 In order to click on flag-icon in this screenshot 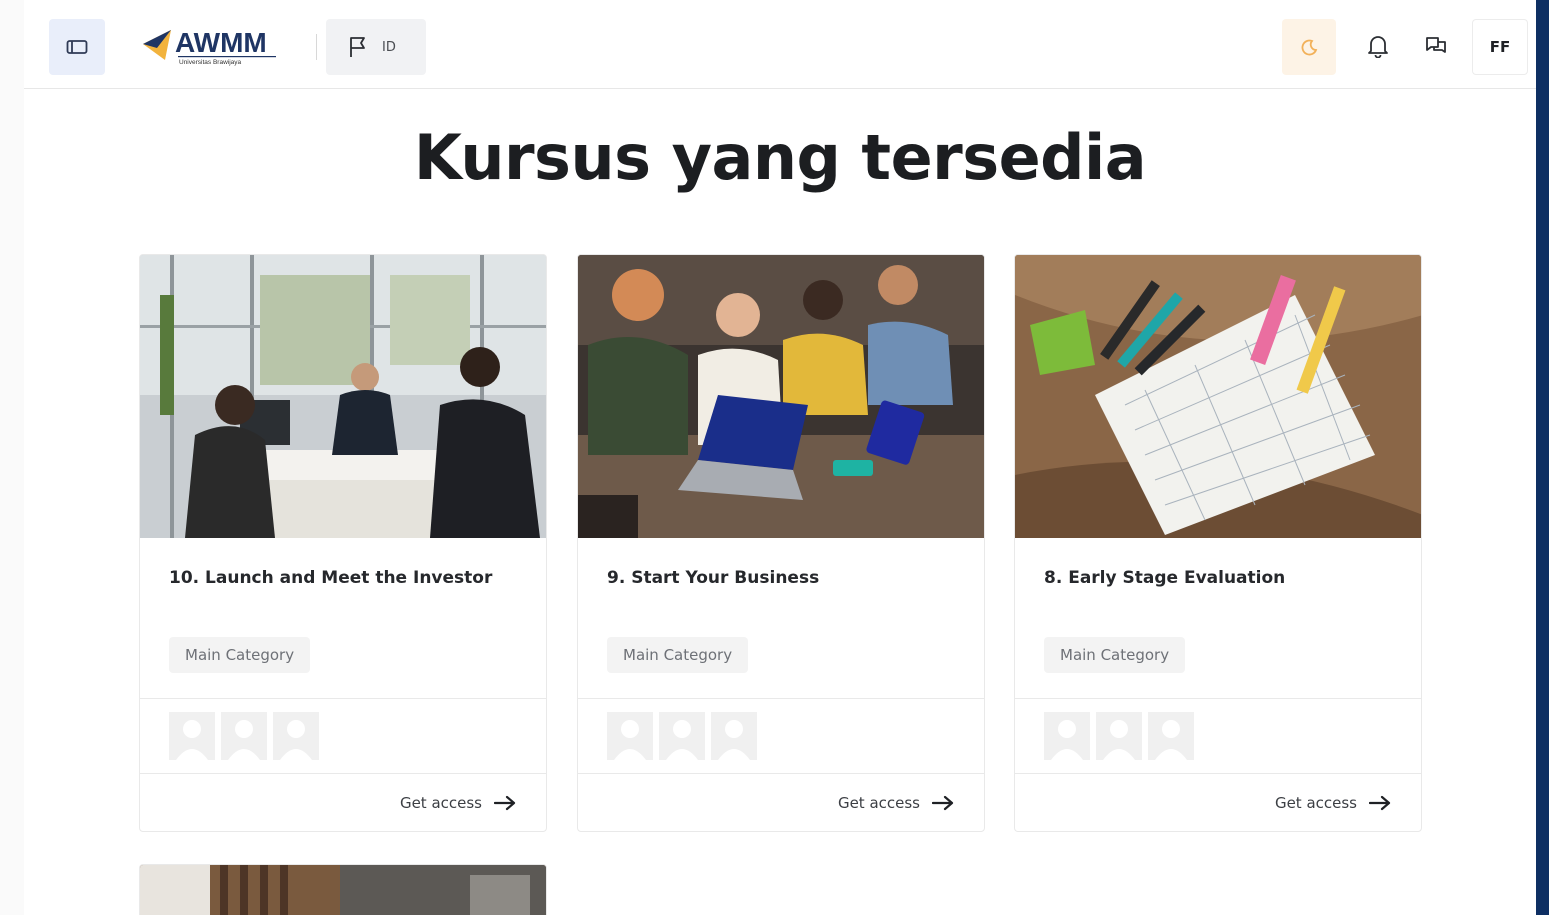, I will do `click(357, 47)`.